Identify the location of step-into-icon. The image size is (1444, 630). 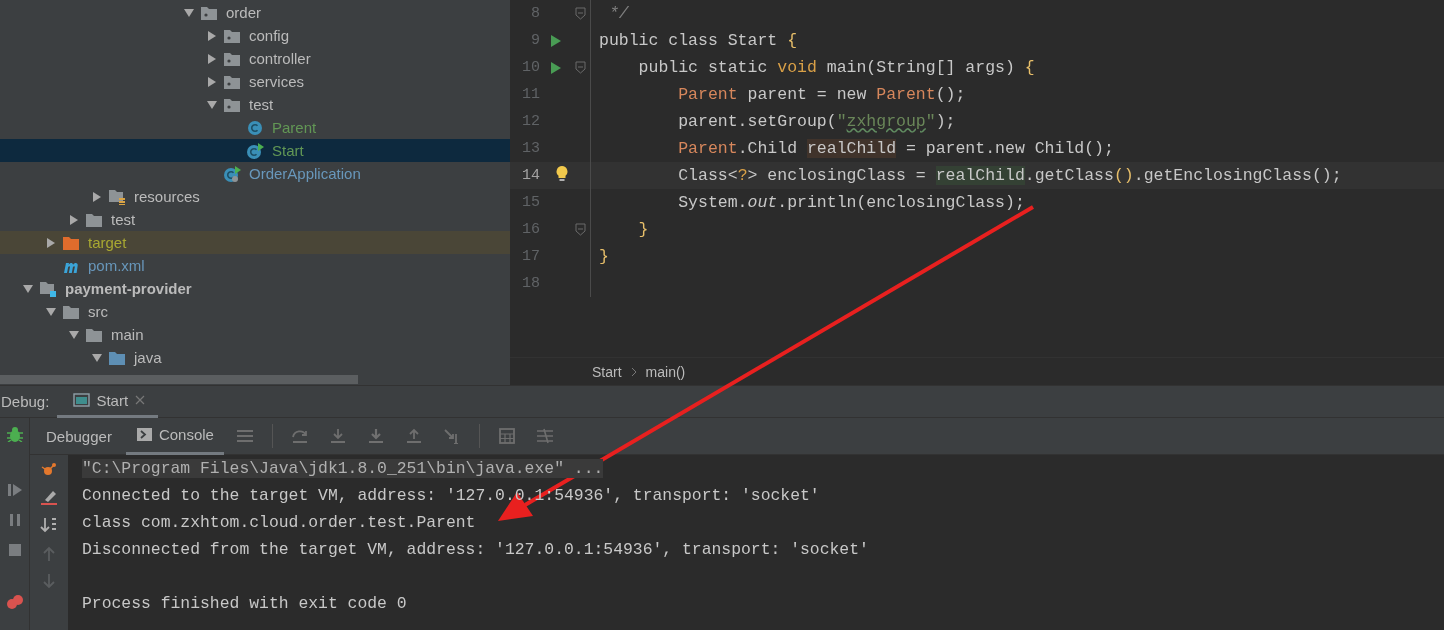
(337, 436).